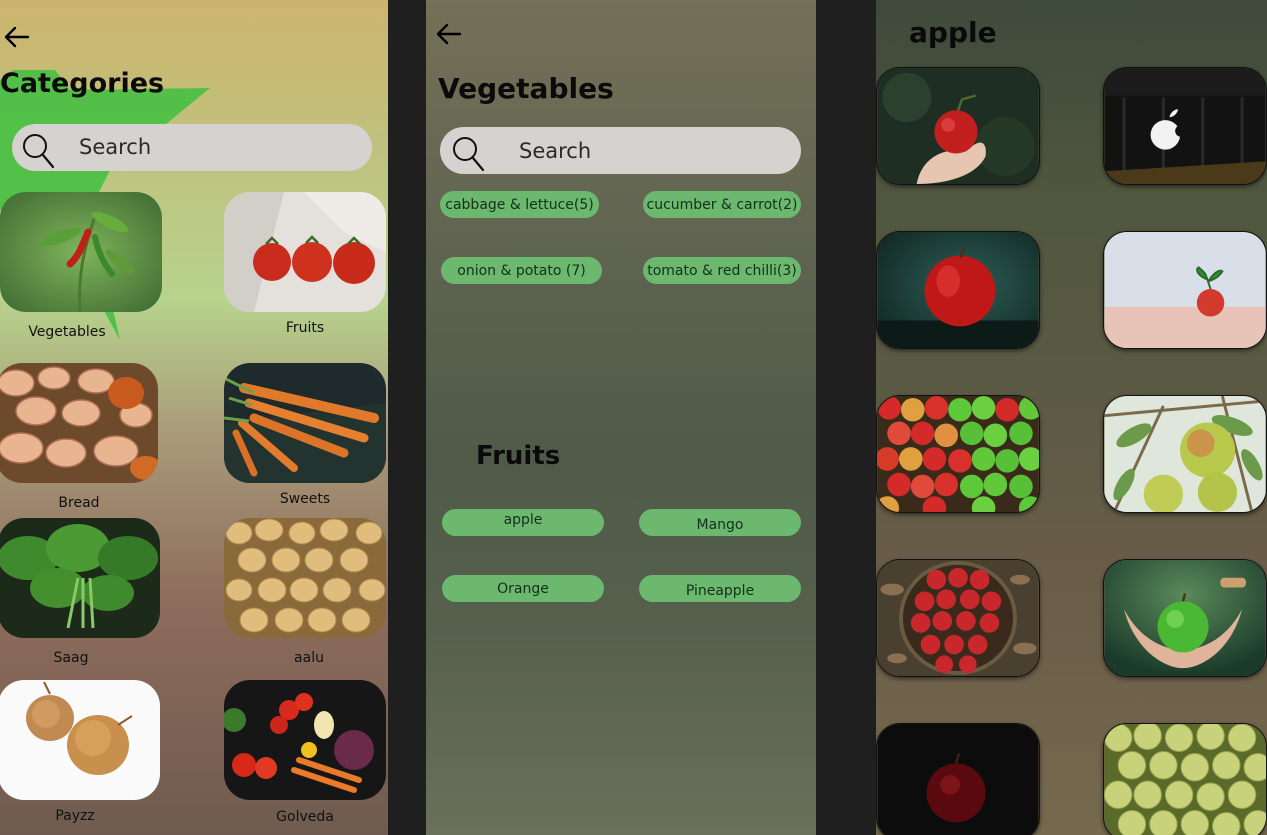 The height and width of the screenshot is (835, 1267). What do you see at coordinates (722, 270) in the screenshot?
I see `vegetable-chip-tomato-red-chilli: tomato & red chilli(3)` at bounding box center [722, 270].